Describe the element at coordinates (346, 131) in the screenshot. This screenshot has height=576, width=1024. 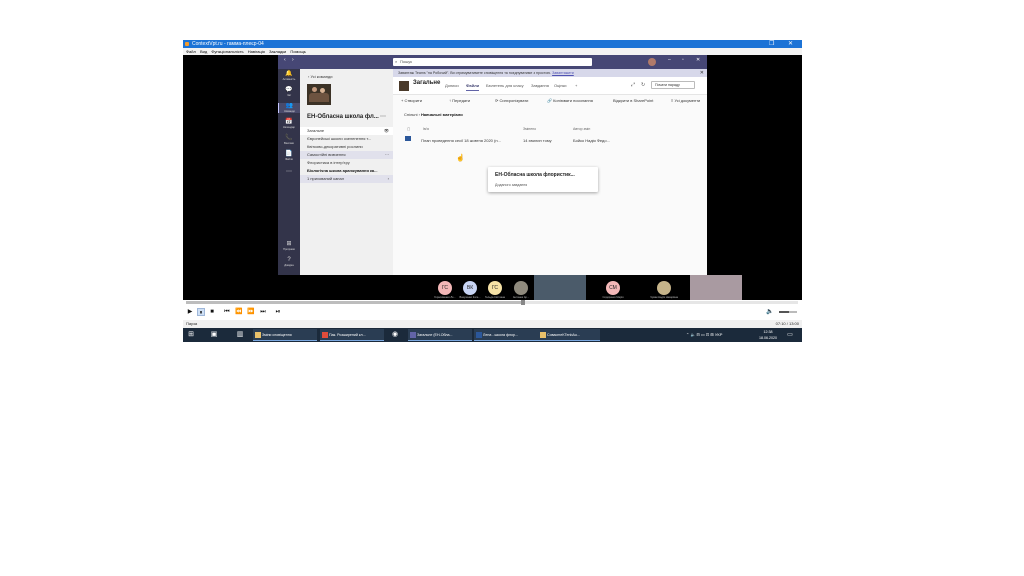
I see `channel-general: Загальне 👁` at that location.